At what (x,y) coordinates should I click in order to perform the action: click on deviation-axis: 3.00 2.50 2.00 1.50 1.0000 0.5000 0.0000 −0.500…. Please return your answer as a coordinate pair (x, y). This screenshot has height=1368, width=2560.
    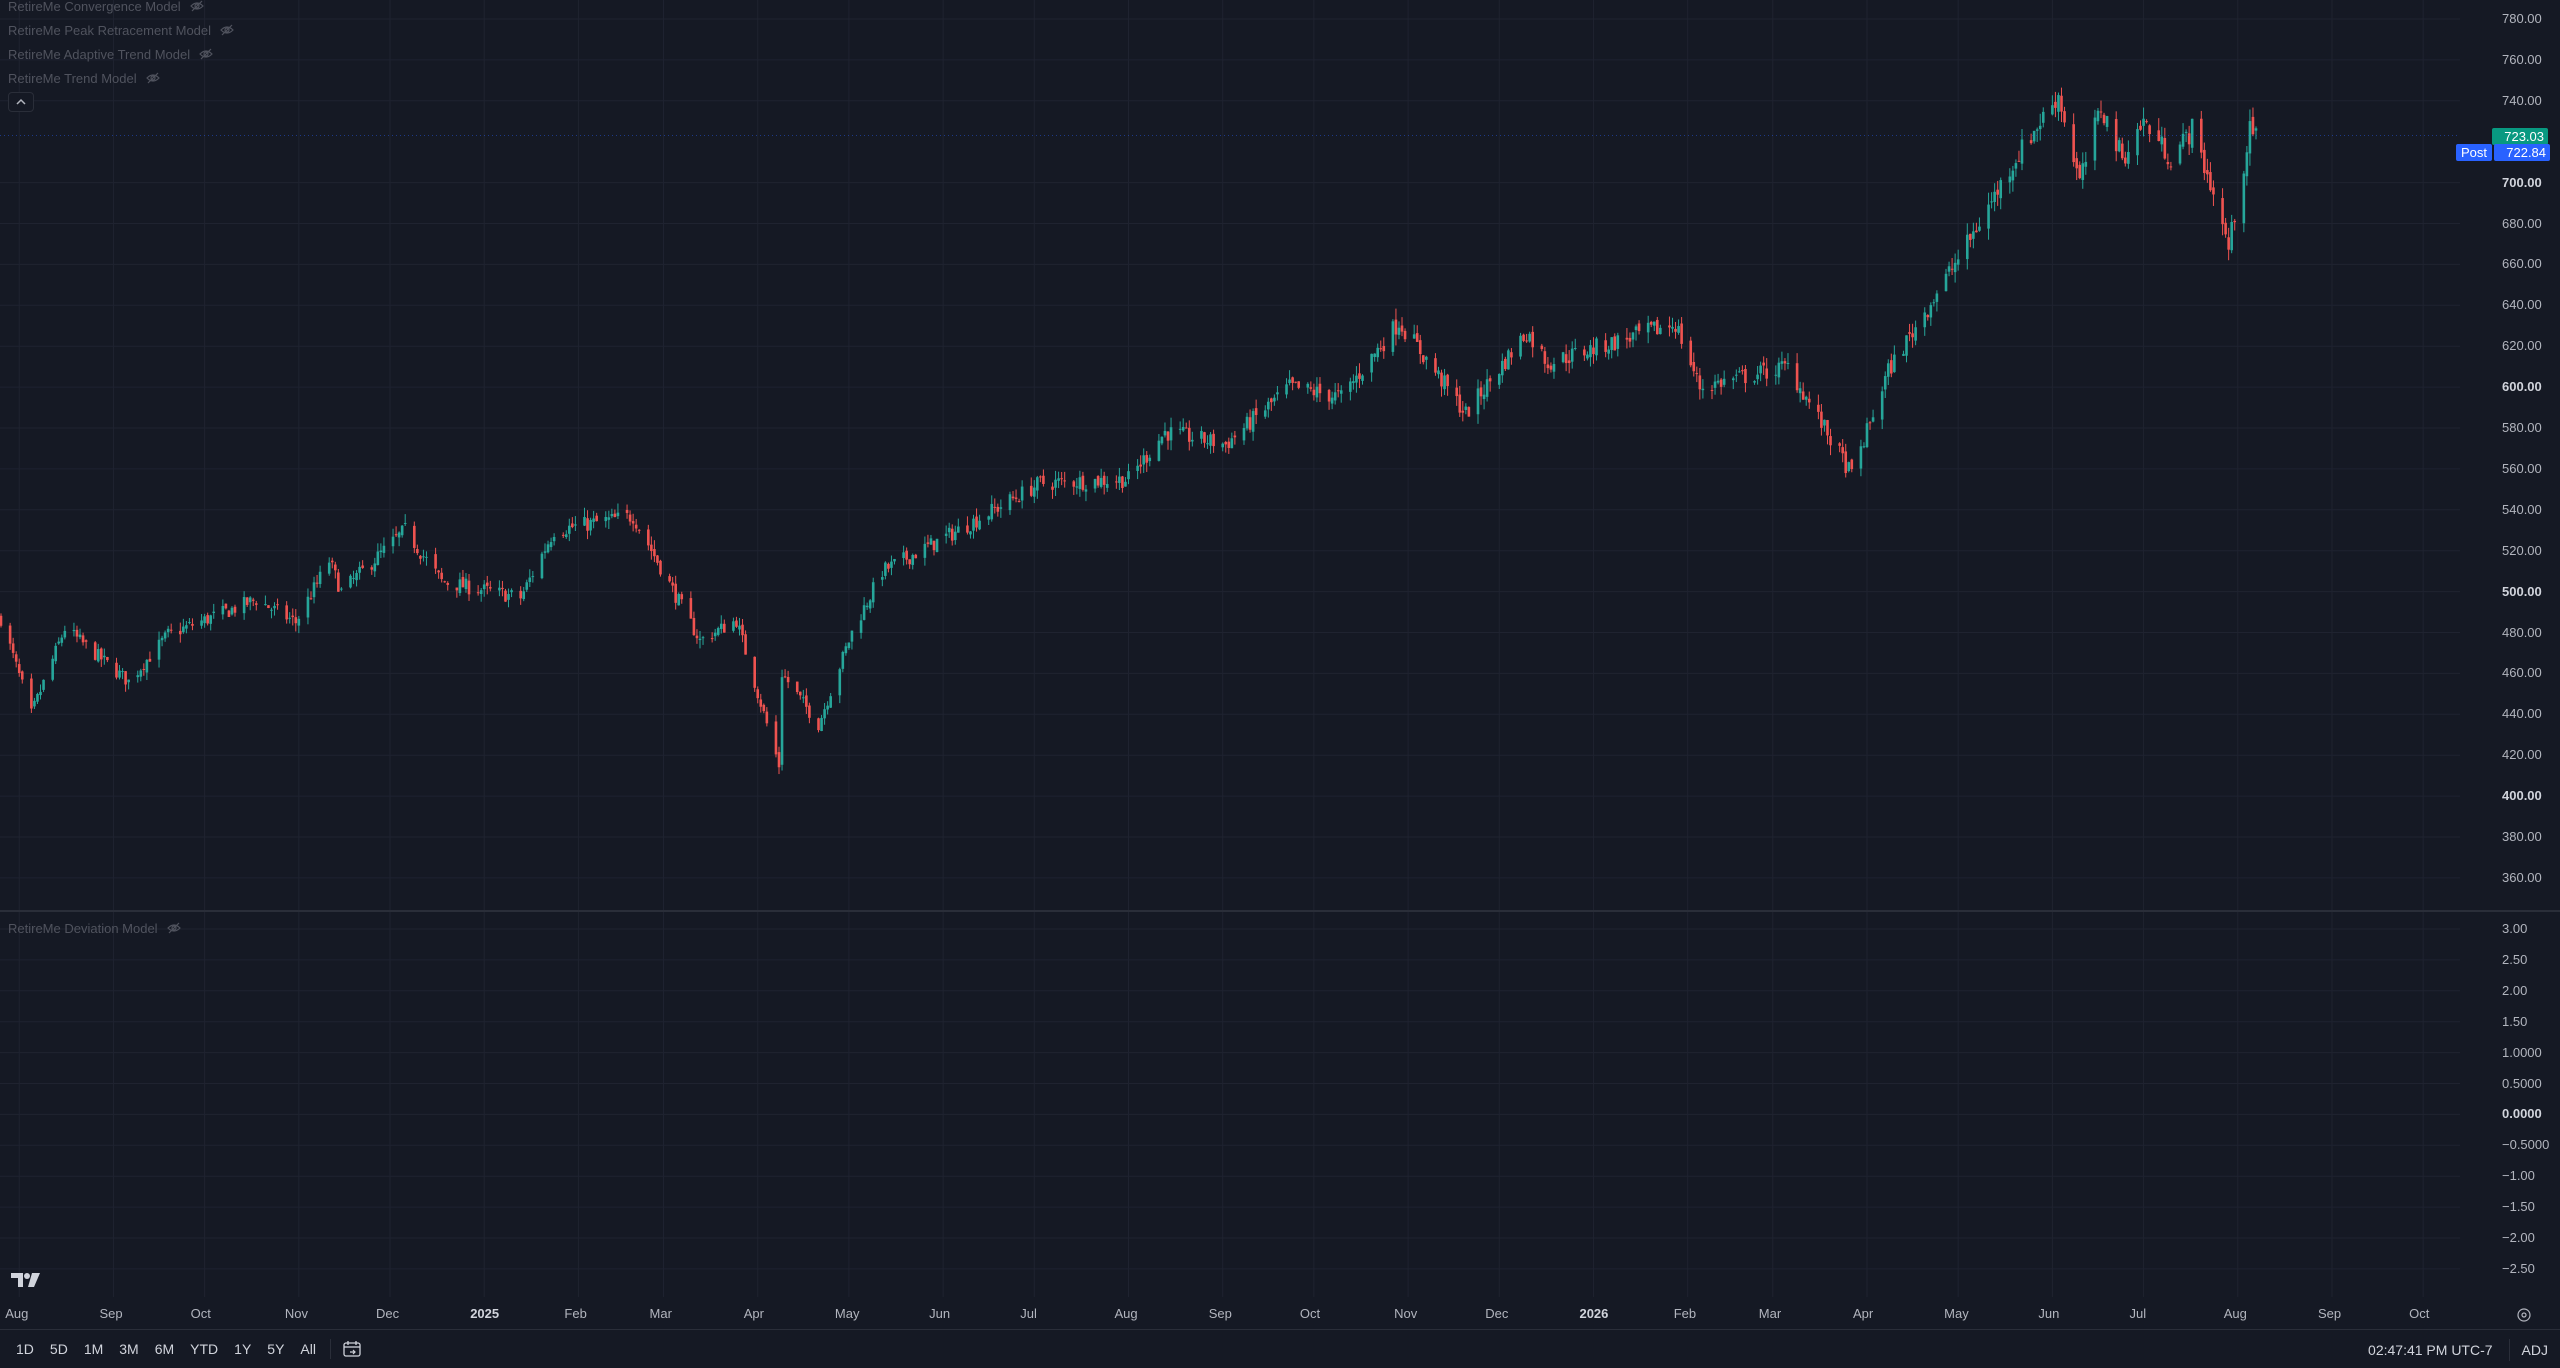
    Looking at the image, I should click on (2510, 1104).